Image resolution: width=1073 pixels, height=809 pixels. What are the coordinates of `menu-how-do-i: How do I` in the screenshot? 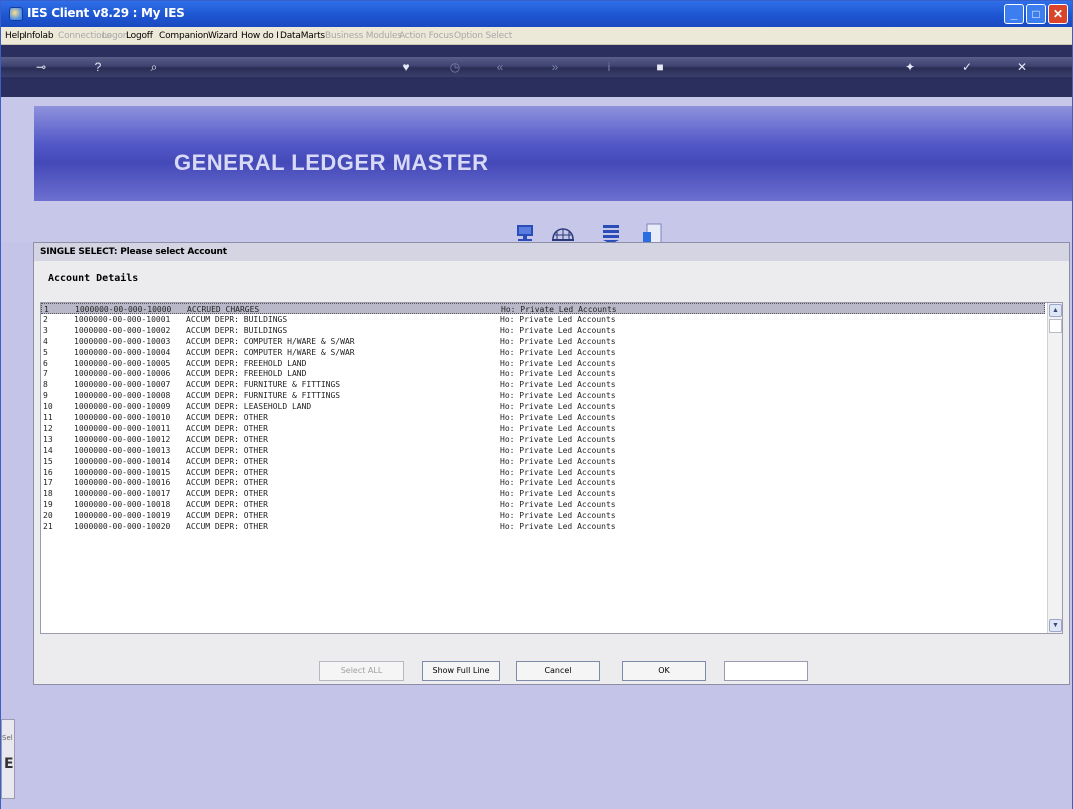 It's located at (260, 36).